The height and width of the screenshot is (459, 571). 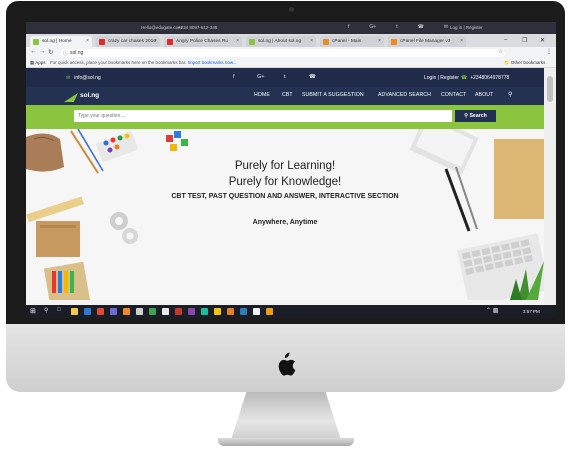 What do you see at coordinates (282, 52) in the screenshot?
I see `address-bar: ⓘ sol.ng` at bounding box center [282, 52].